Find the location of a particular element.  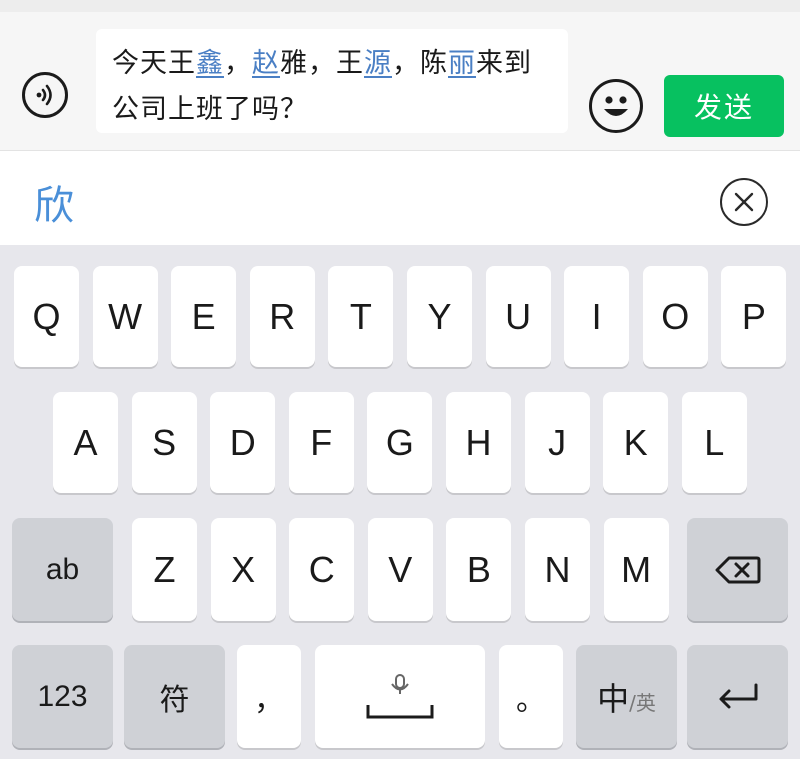

key-z: Z is located at coordinates (164, 569).